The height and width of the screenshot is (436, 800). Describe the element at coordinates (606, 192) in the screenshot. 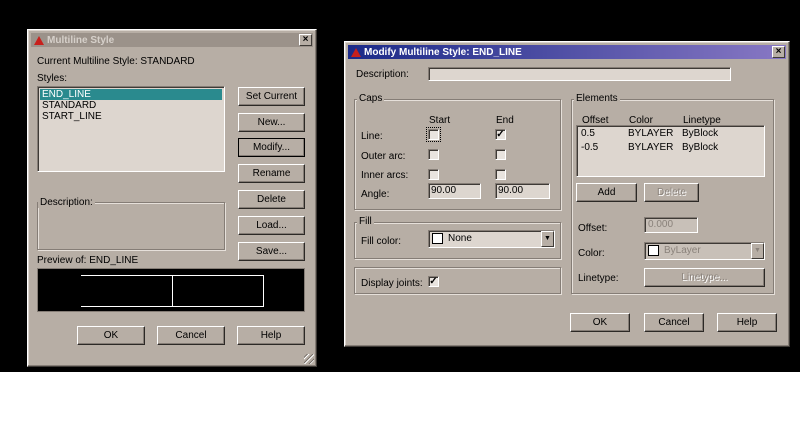

I see `add-element-button: Add` at that location.